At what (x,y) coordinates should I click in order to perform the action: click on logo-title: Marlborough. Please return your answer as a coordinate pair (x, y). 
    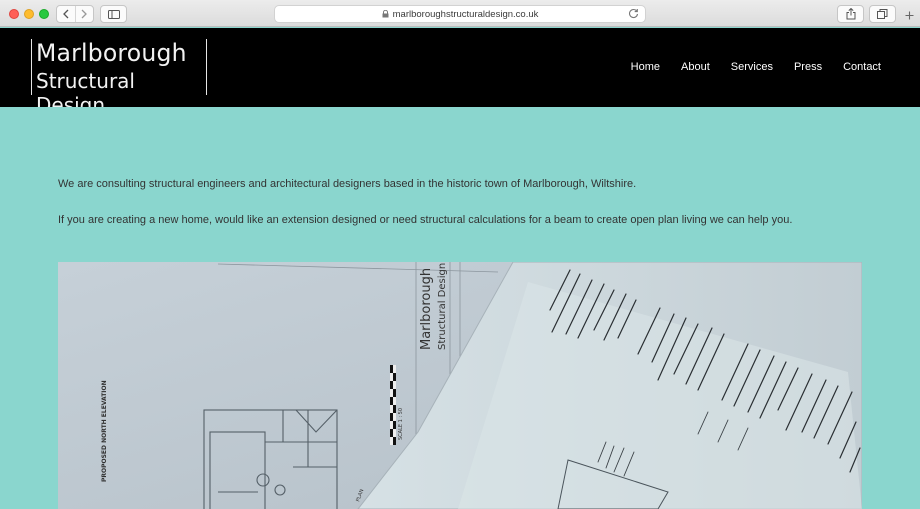
    Looking at the image, I should click on (111, 53).